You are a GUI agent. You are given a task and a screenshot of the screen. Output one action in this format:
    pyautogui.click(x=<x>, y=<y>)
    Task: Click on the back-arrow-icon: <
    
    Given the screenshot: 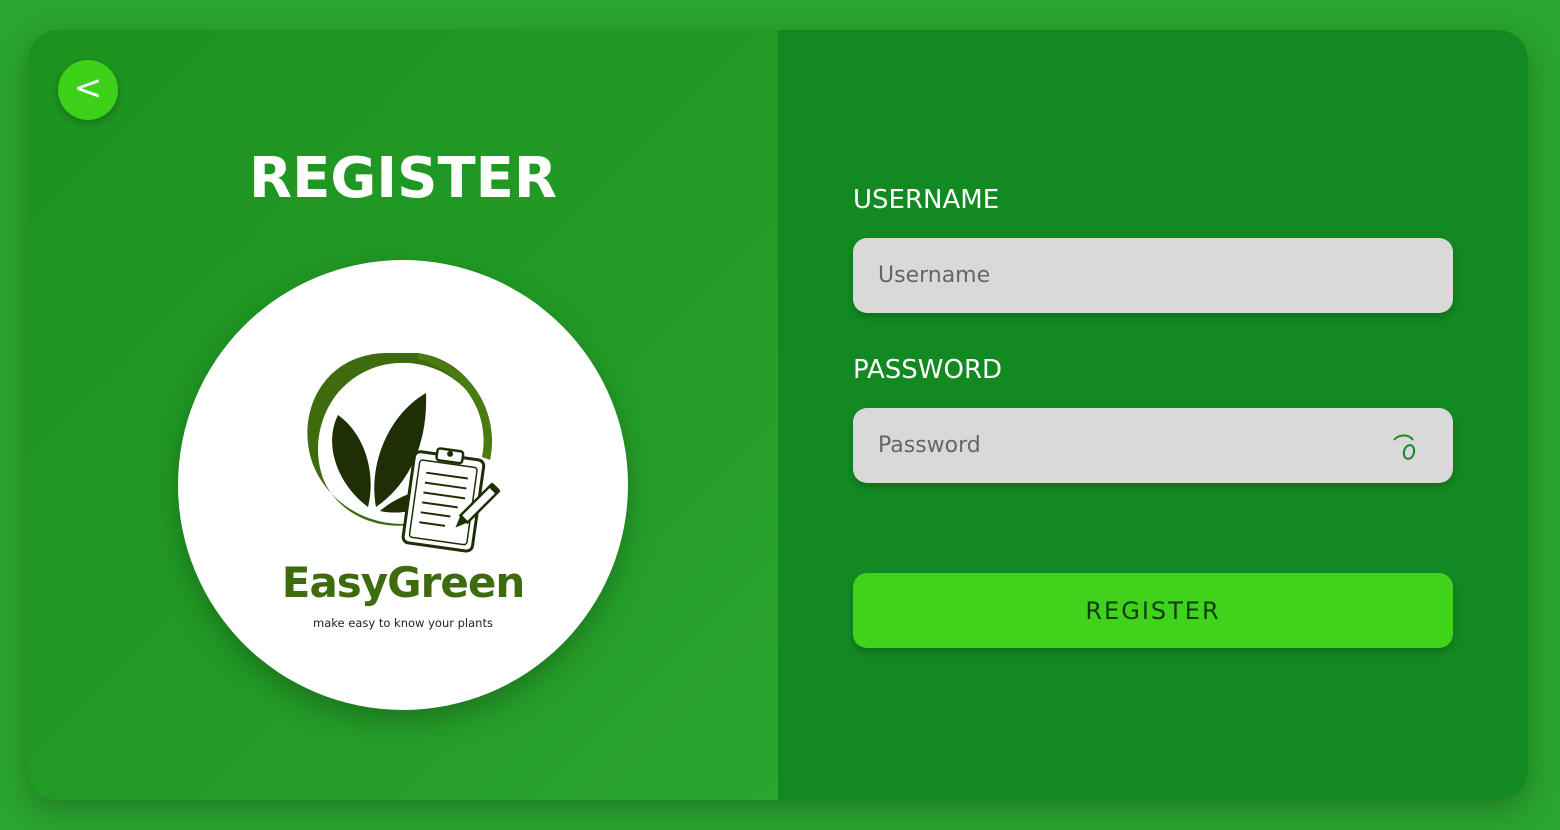 What is the action you would take?
    pyautogui.click(x=88, y=88)
    